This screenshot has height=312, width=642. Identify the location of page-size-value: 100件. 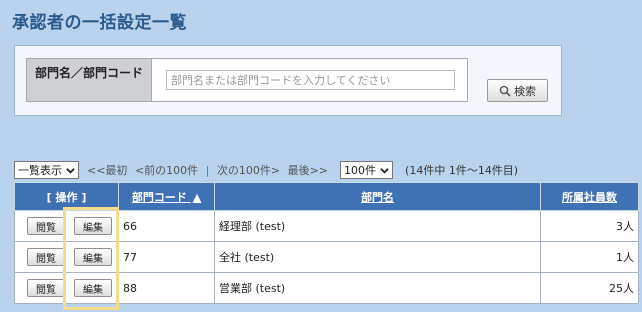
(360, 170).